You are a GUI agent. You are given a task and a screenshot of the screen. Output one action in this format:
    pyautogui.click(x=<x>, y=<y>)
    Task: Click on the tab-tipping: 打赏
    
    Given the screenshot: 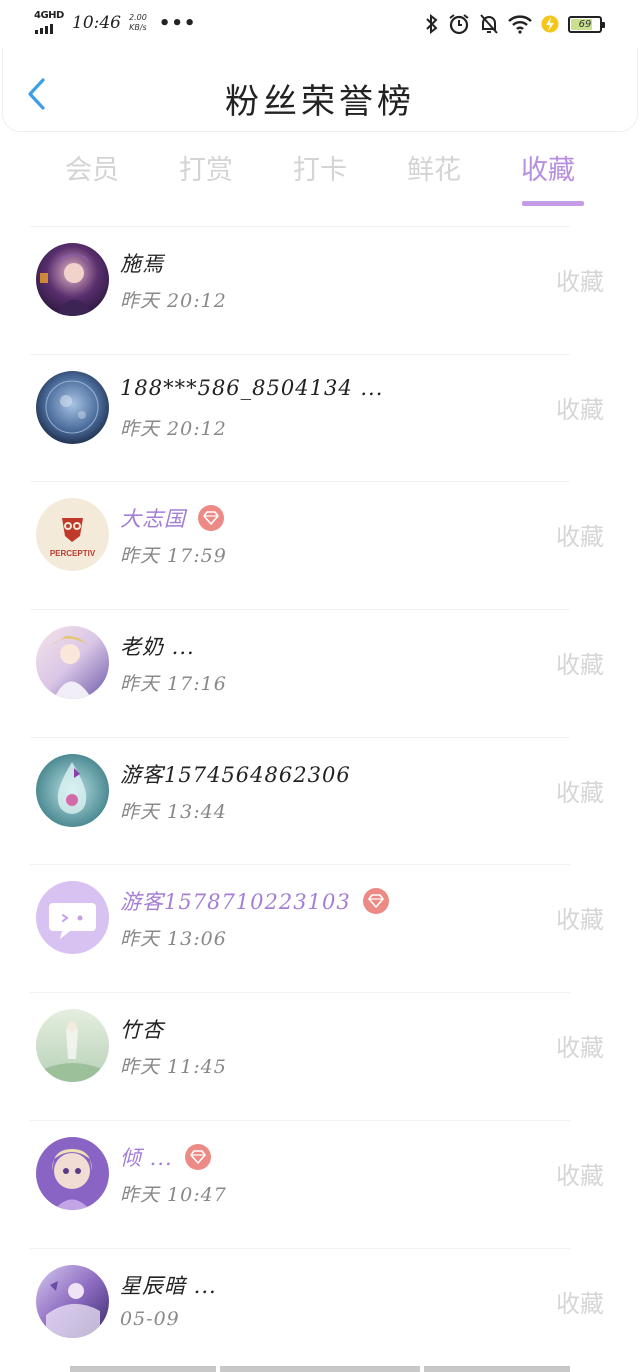 What is the action you would take?
    pyautogui.click(x=206, y=177)
    